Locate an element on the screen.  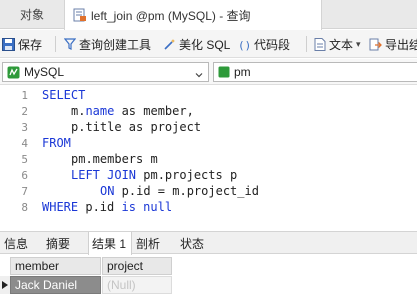
line-number: 4 is located at coordinates (24, 143).